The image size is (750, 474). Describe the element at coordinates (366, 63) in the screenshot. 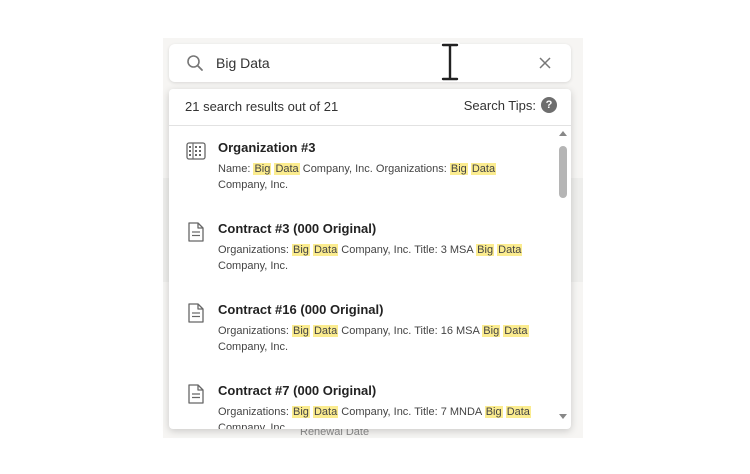

I see `search-input` at that location.